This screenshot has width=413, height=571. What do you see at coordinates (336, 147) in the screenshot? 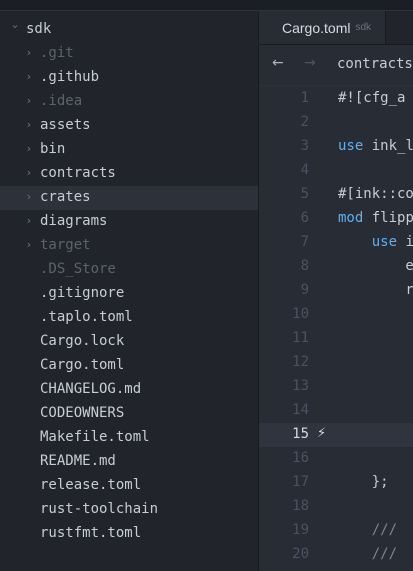
I see `code-line: 3 use ink_l` at bounding box center [336, 147].